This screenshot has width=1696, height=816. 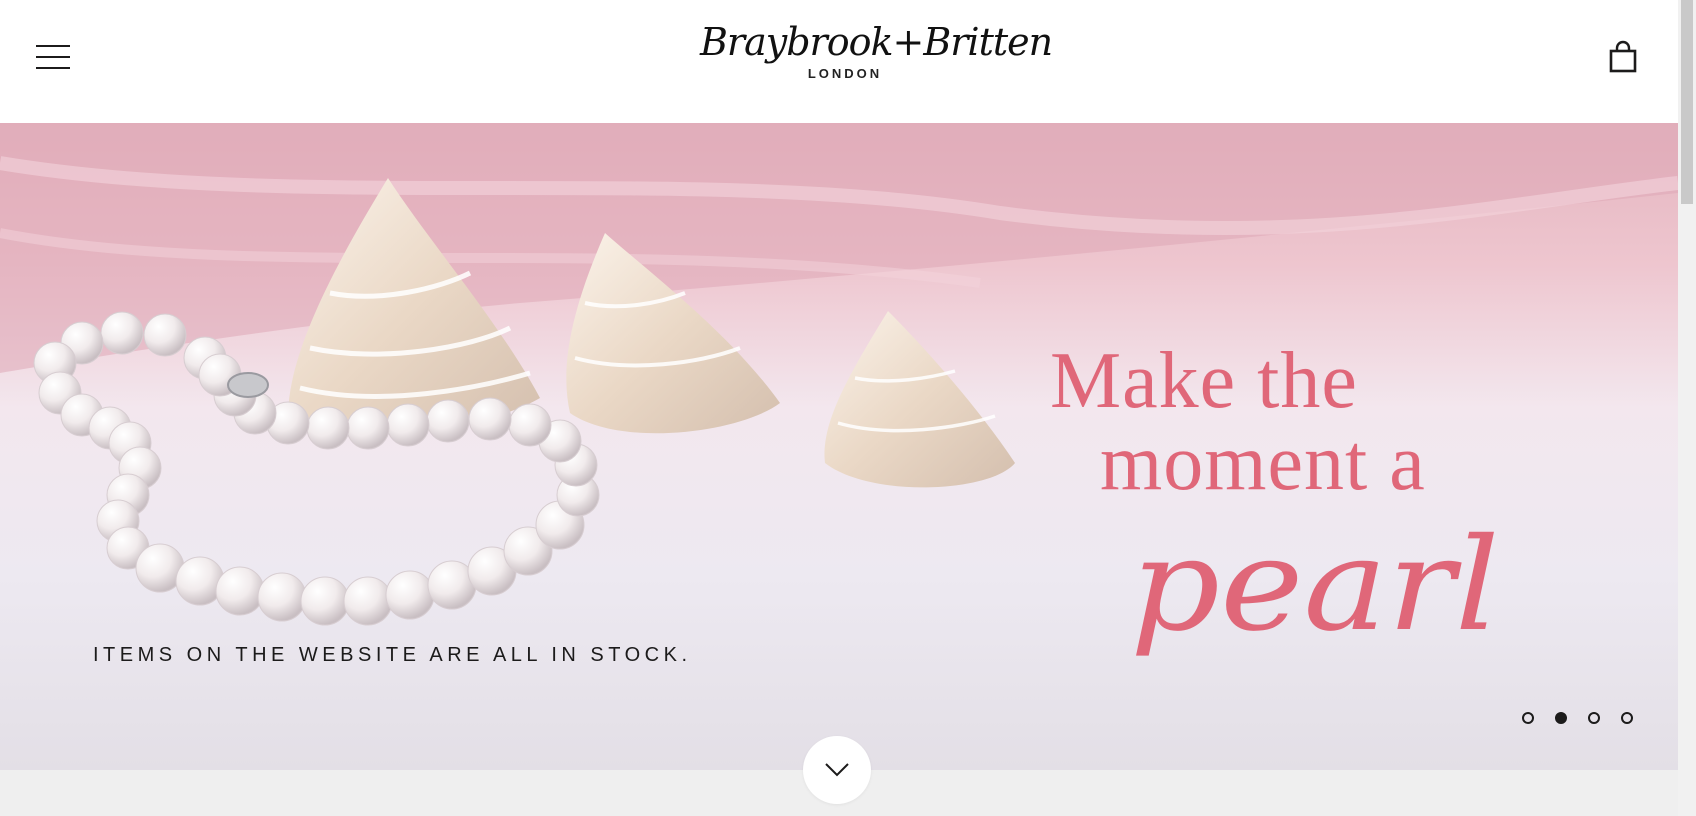 I want to click on hero-caption: ITEMS ON THE WEBSITE ARE ALL IN STOCK., so click(x=392, y=655).